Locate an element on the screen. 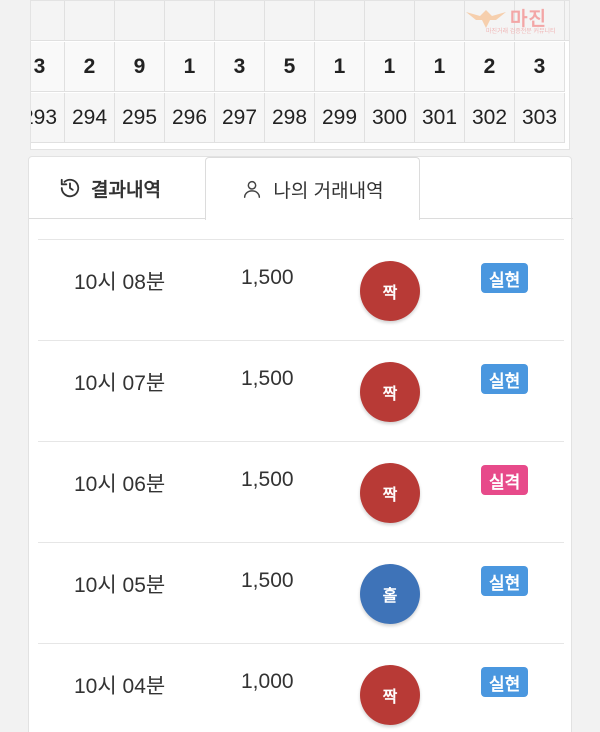 The image size is (600, 732). grid-row-results: 32913511123 is located at coordinates (298, 67).